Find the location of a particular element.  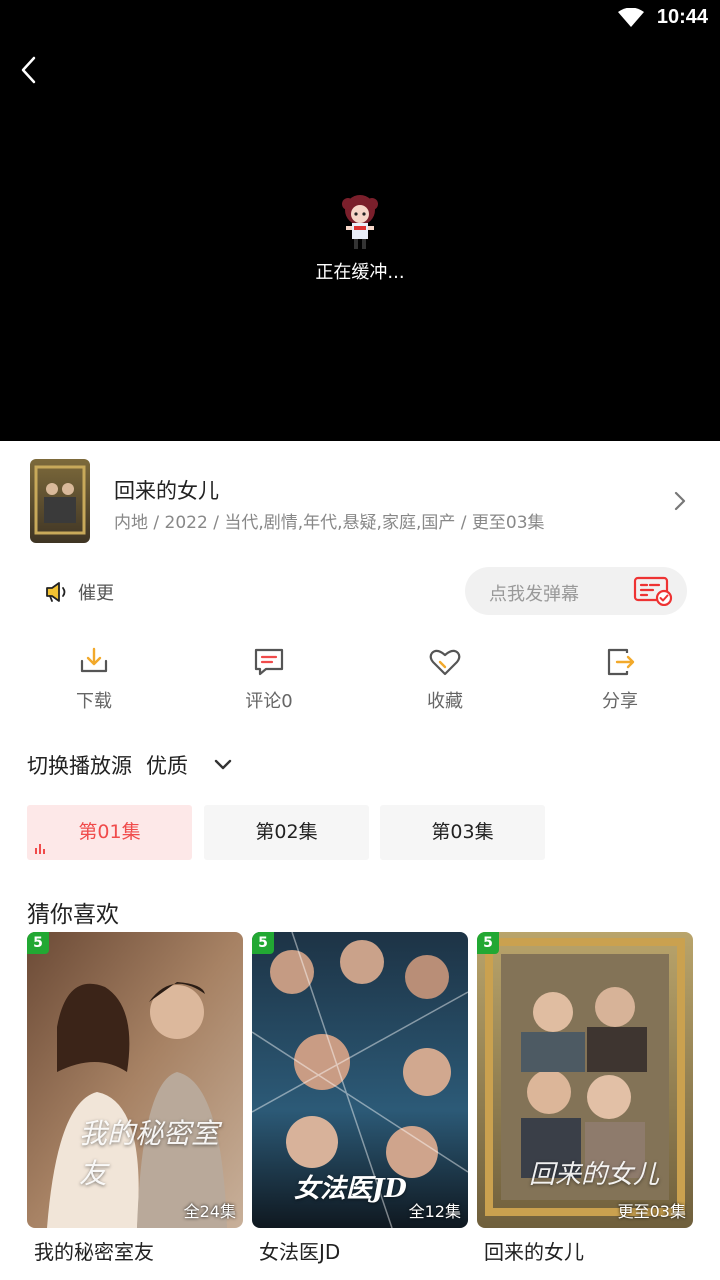

recommend-name: 女法医JD is located at coordinates (300, 1252).